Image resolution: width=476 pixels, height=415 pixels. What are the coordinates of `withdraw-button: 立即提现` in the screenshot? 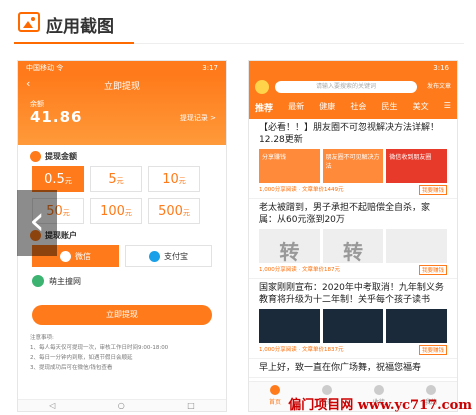 It's located at (122, 315).